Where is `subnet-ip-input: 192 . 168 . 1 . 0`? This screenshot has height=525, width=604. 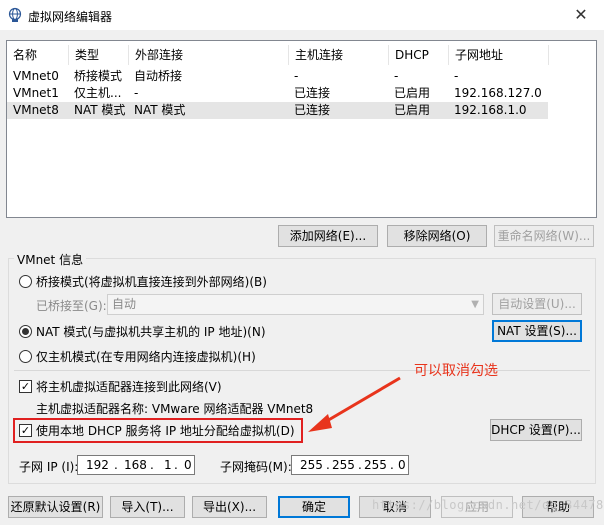
subnet-ip-input: 192 . 168 . 1 . 0 is located at coordinates (136, 465).